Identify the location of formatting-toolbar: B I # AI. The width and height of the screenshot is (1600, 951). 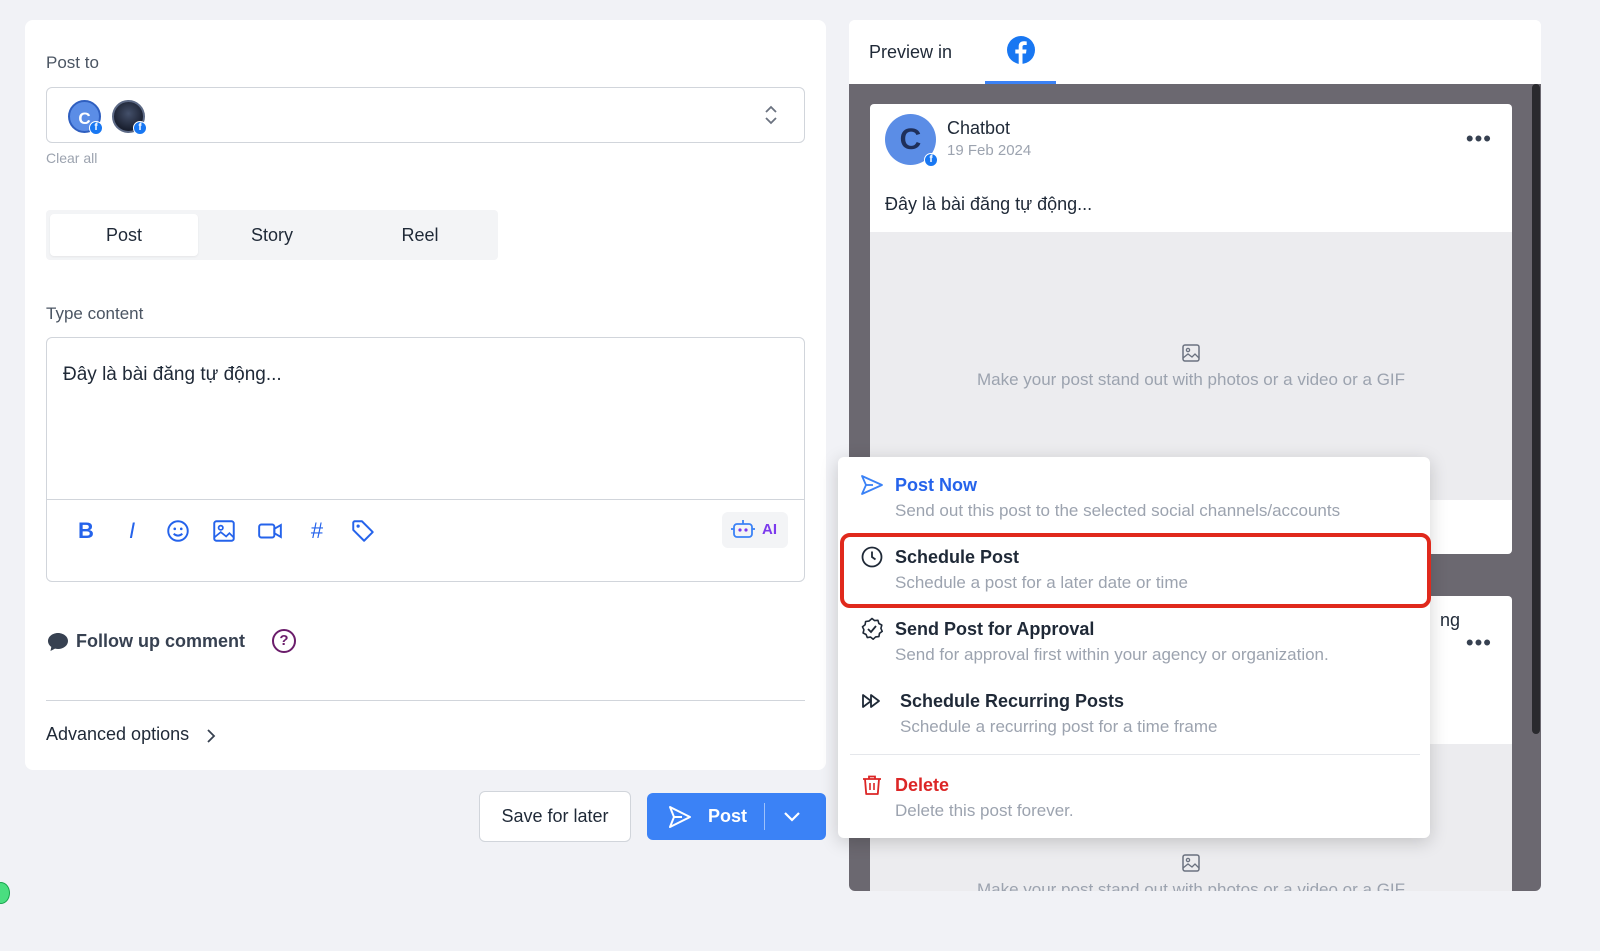
(425, 540).